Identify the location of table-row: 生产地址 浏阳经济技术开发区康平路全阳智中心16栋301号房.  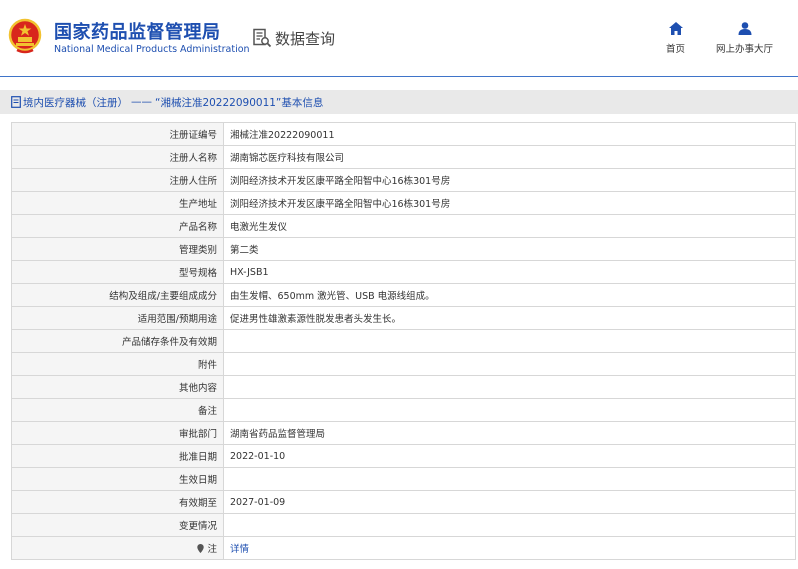
(403, 203).